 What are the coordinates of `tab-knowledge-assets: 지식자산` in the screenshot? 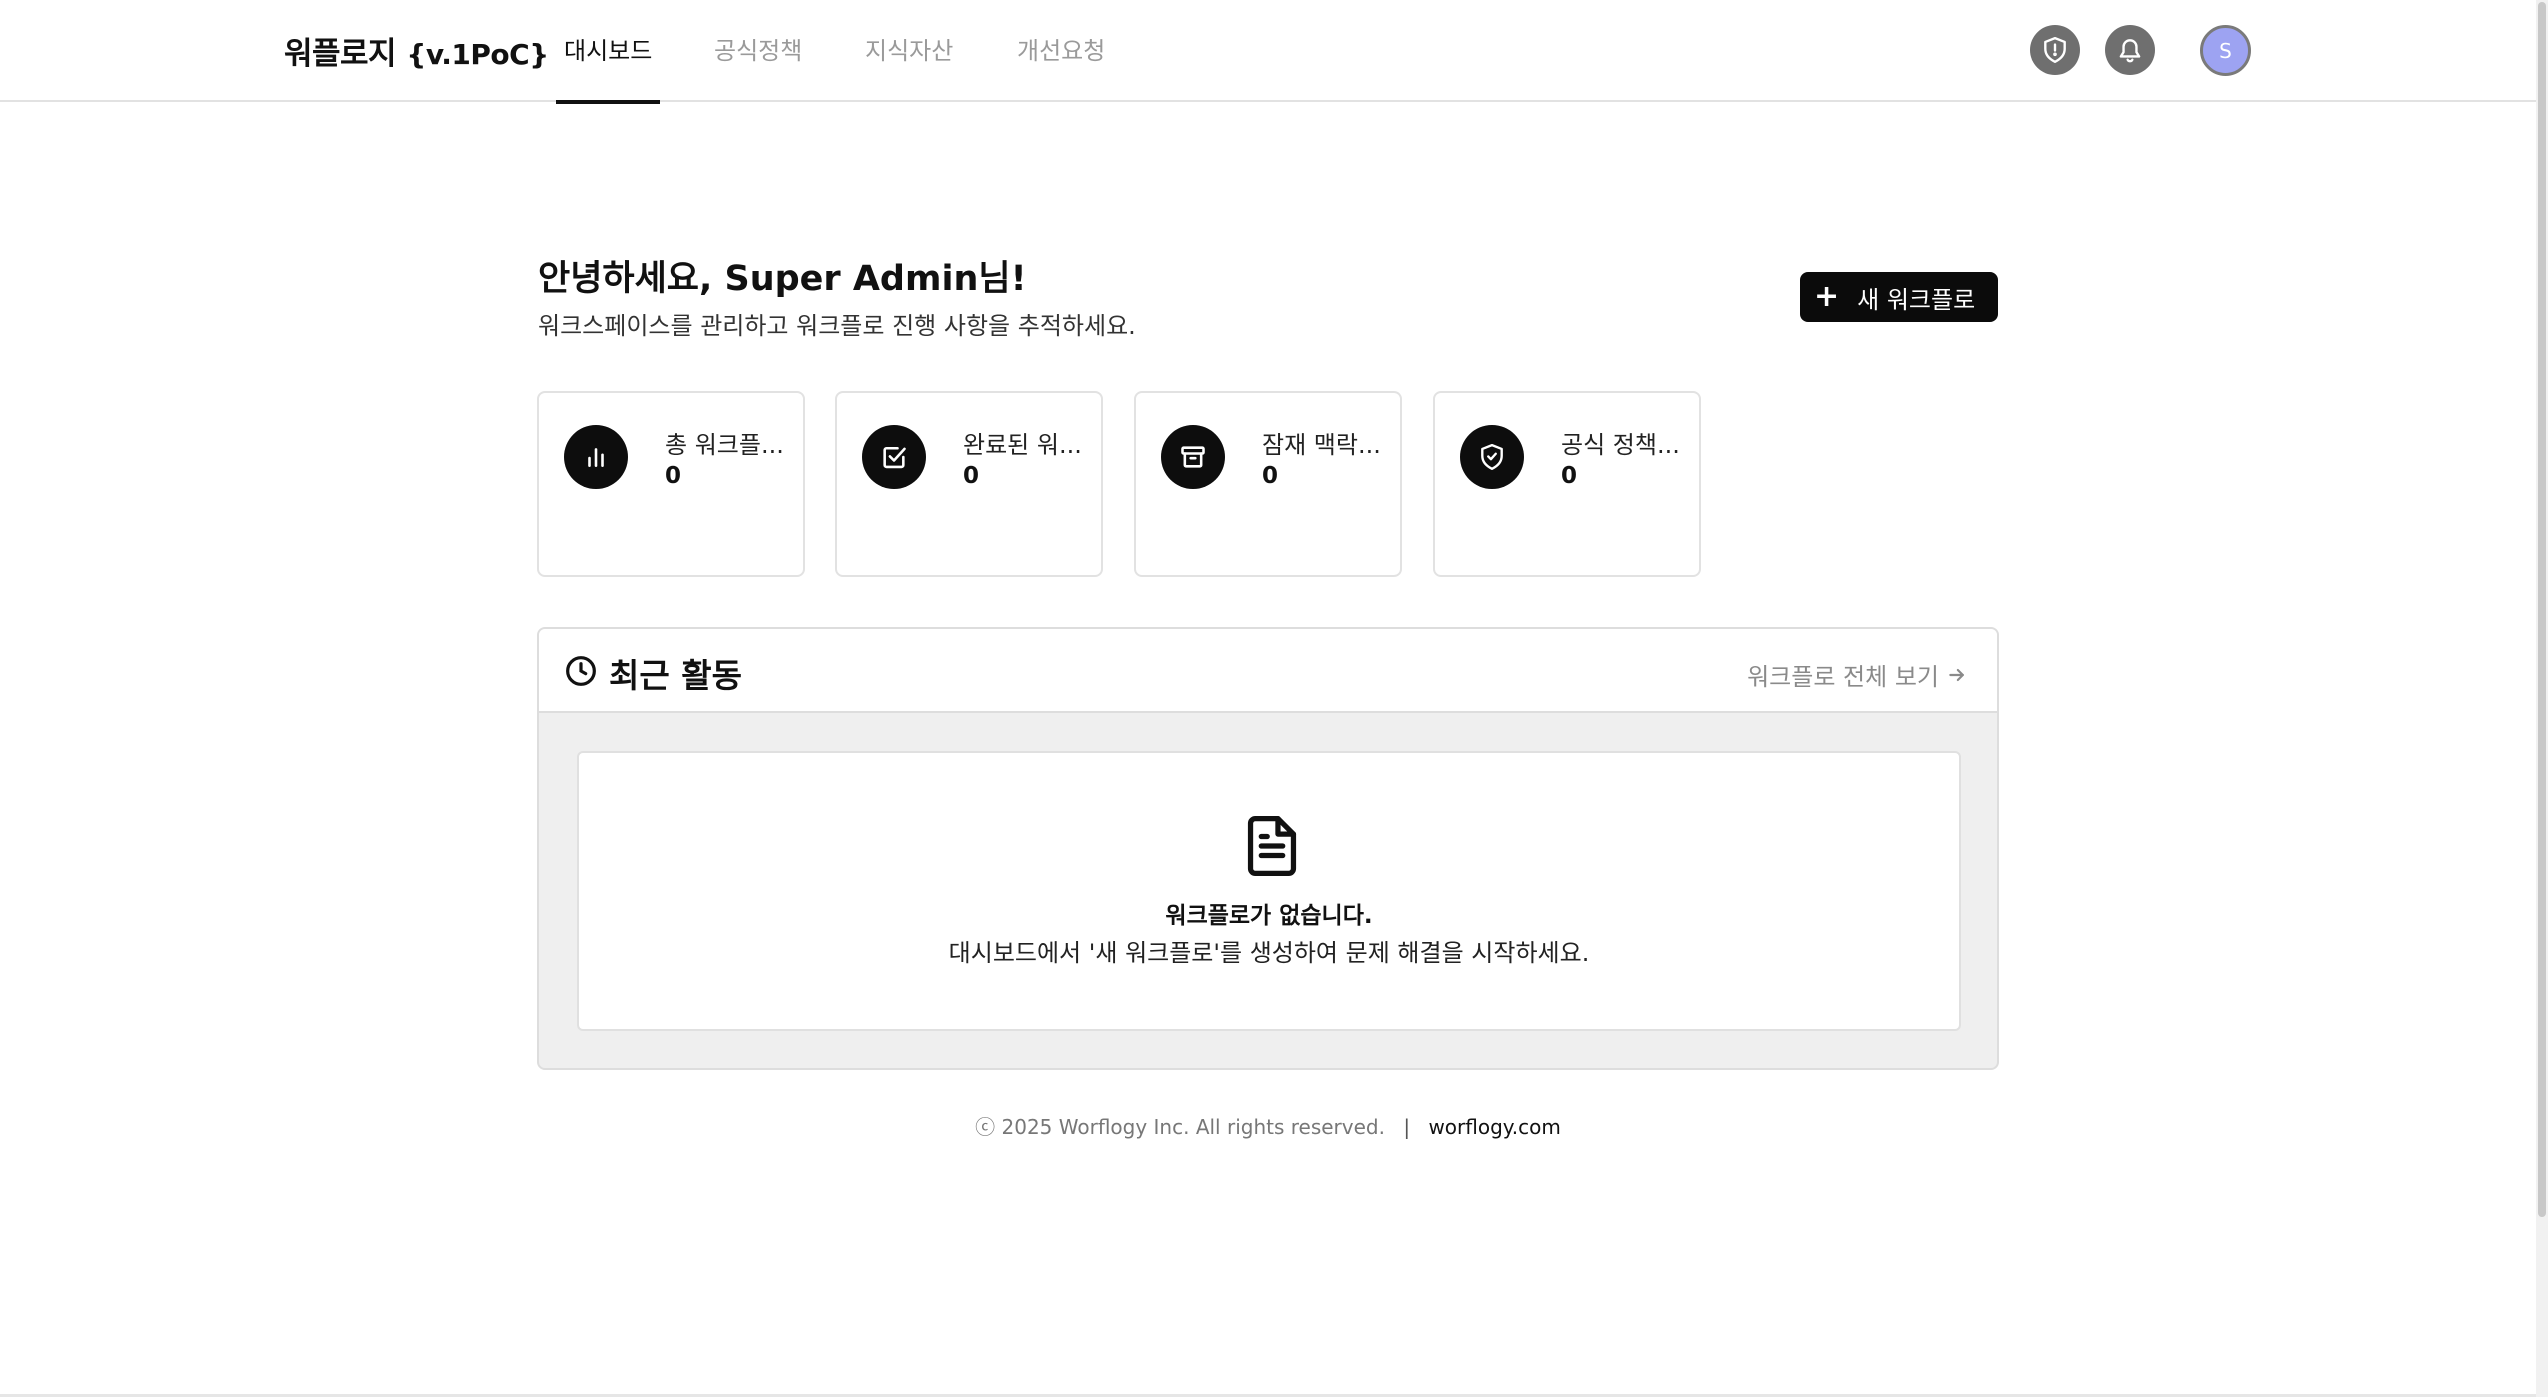 It's located at (909, 51).